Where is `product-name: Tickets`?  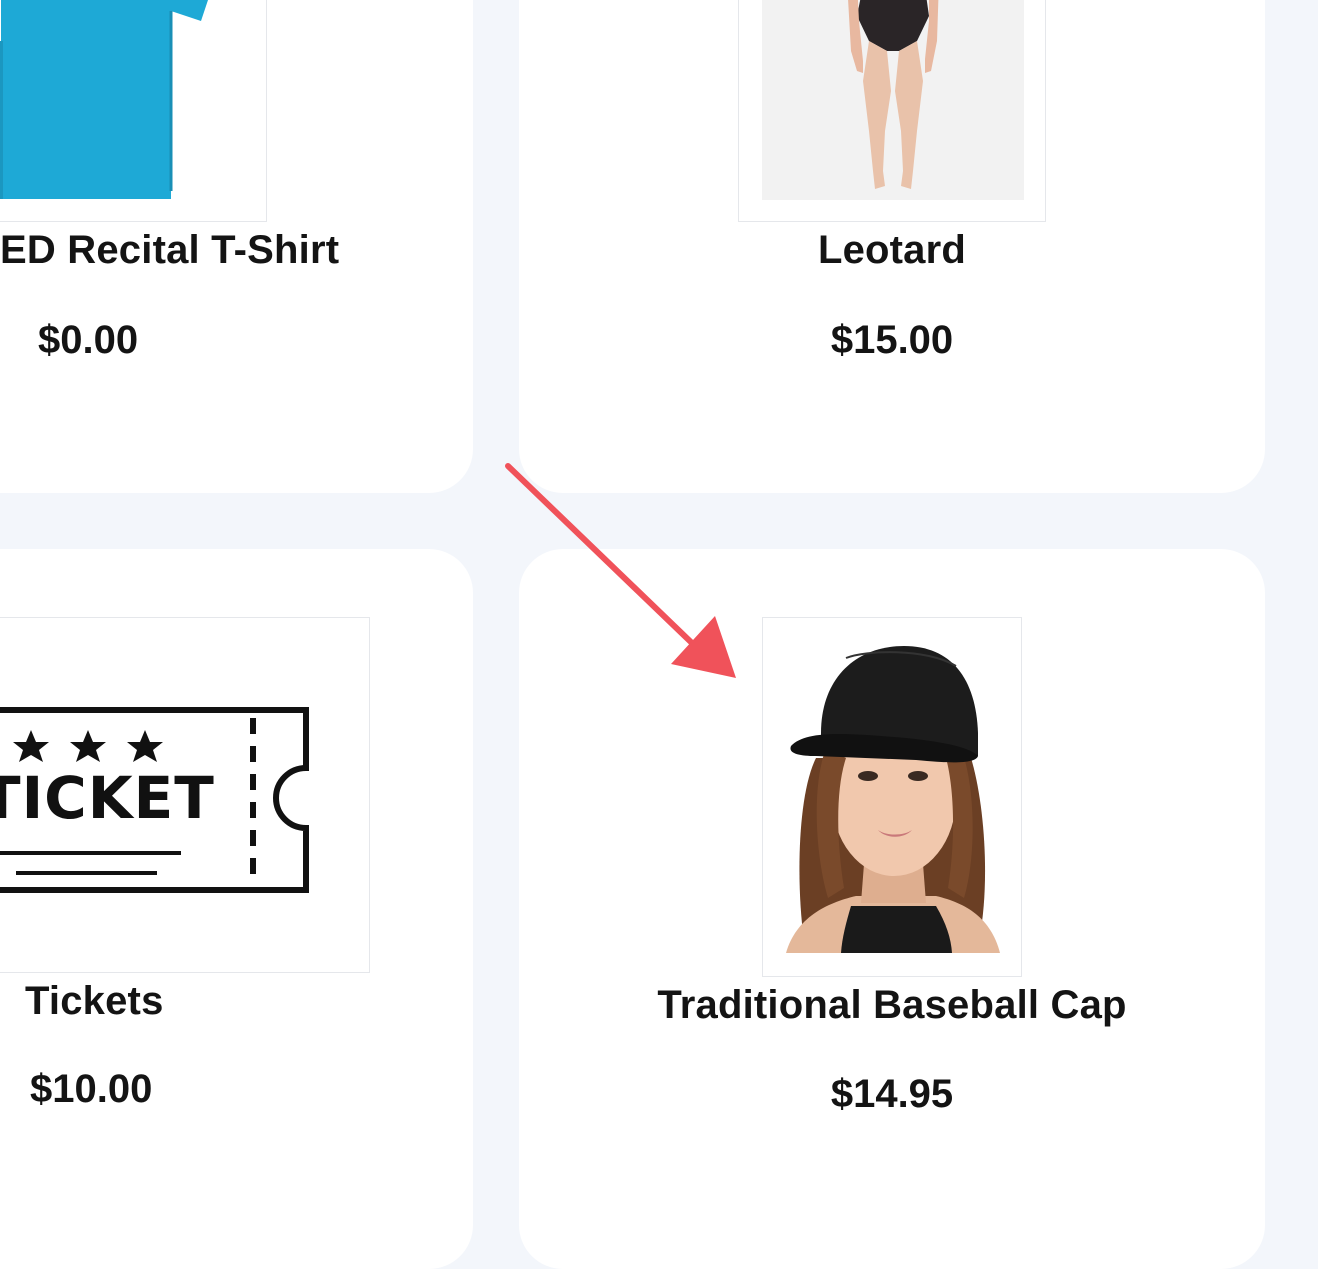
product-name: Tickets is located at coordinates (94, 1001).